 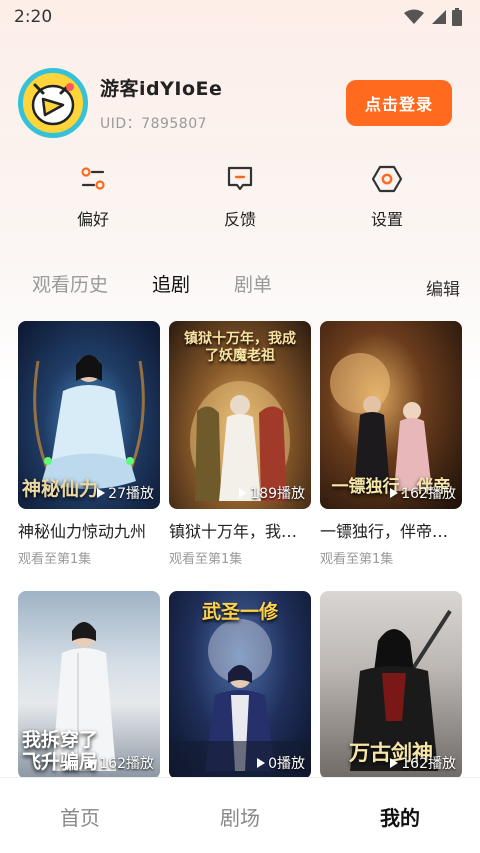 I want to click on user-info: 游客idYIoEe UID：7895807, so click(x=223, y=103).